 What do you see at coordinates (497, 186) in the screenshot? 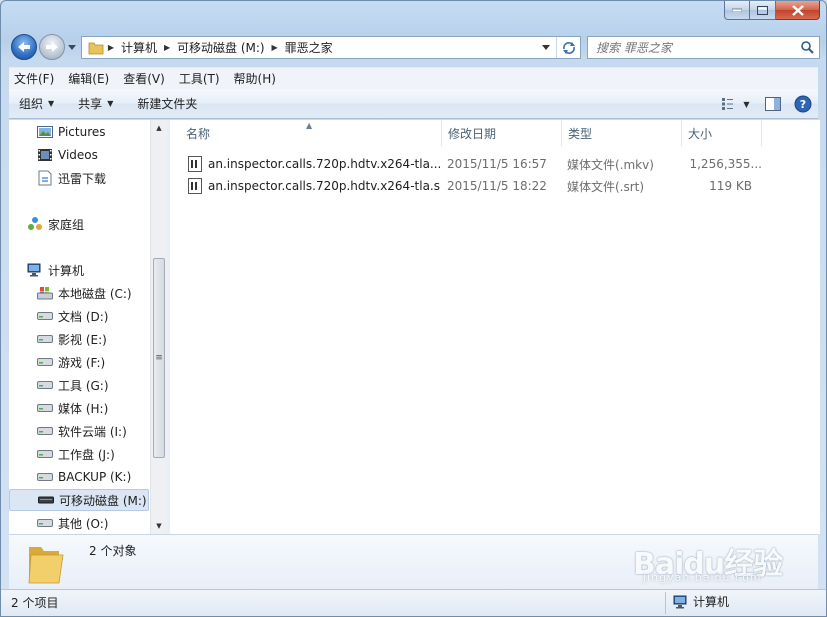
I see `file-date: 2015/11/5 18:22` at bounding box center [497, 186].